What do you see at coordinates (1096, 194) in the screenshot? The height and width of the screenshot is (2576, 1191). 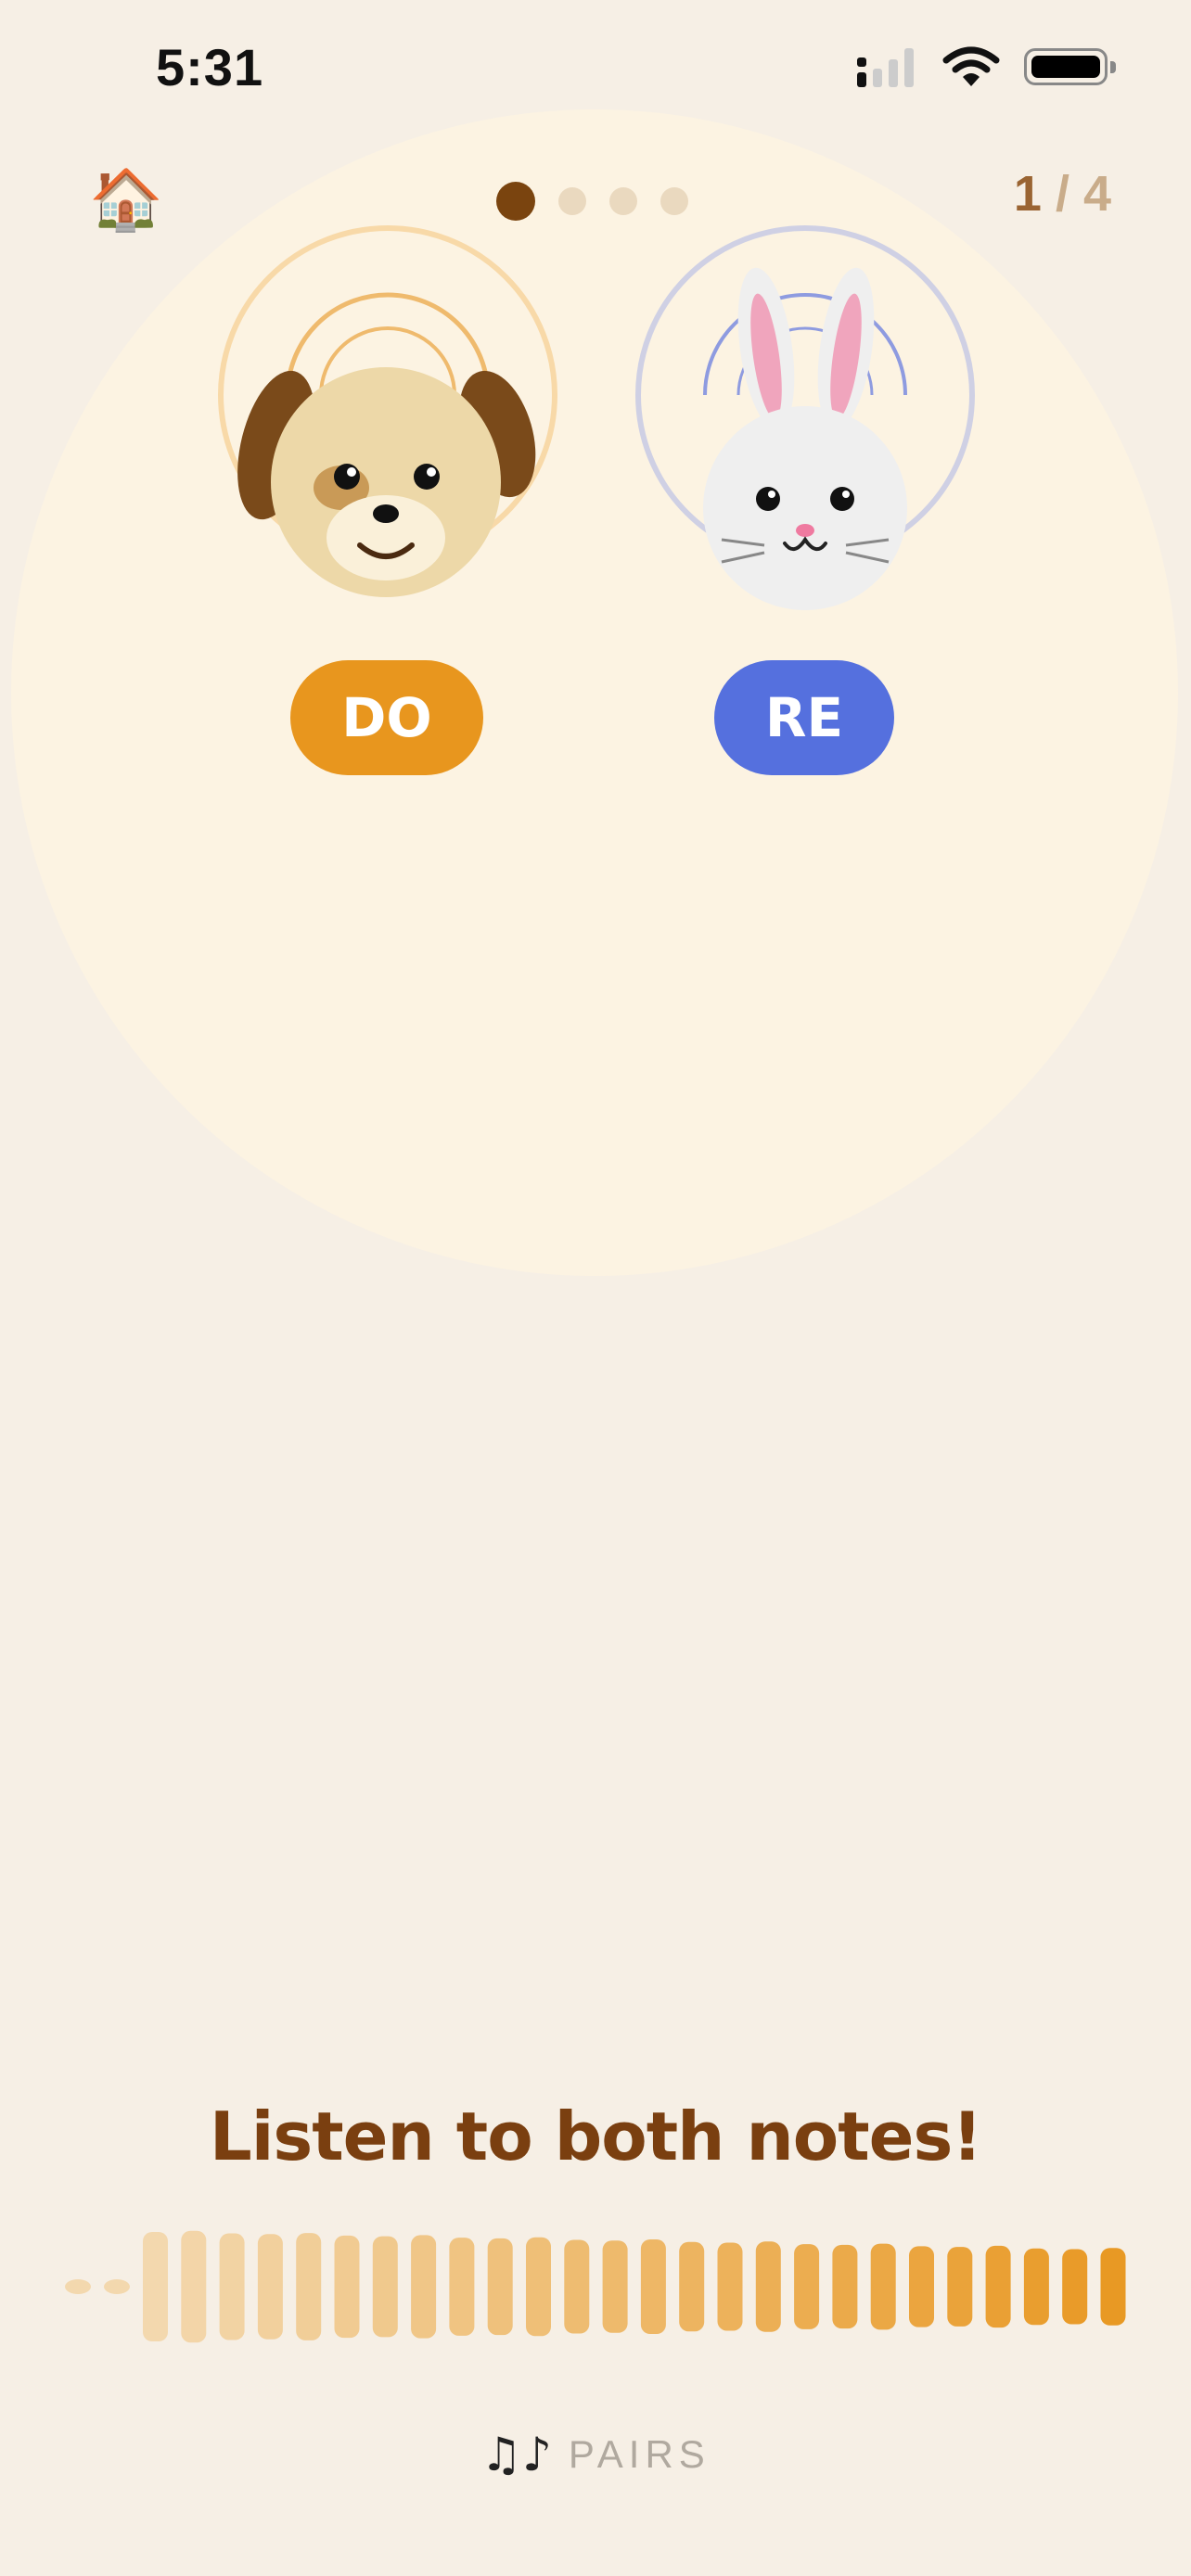 I see `page-counter-total: 4` at bounding box center [1096, 194].